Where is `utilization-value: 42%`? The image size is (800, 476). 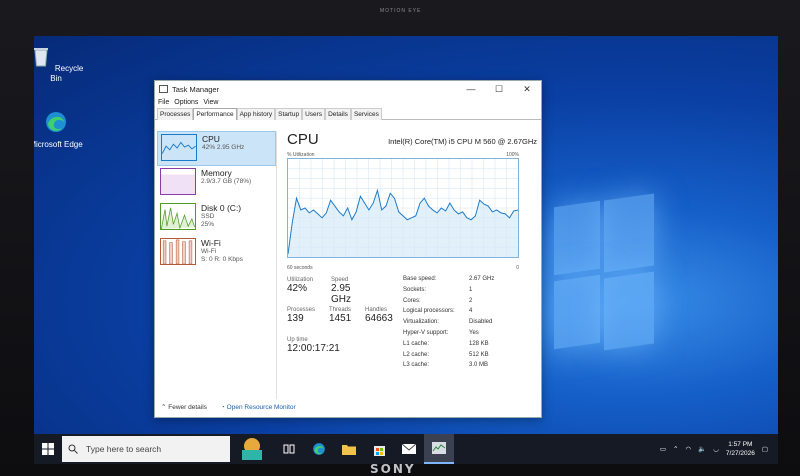
utilization-value: 42% is located at coordinates (297, 288).